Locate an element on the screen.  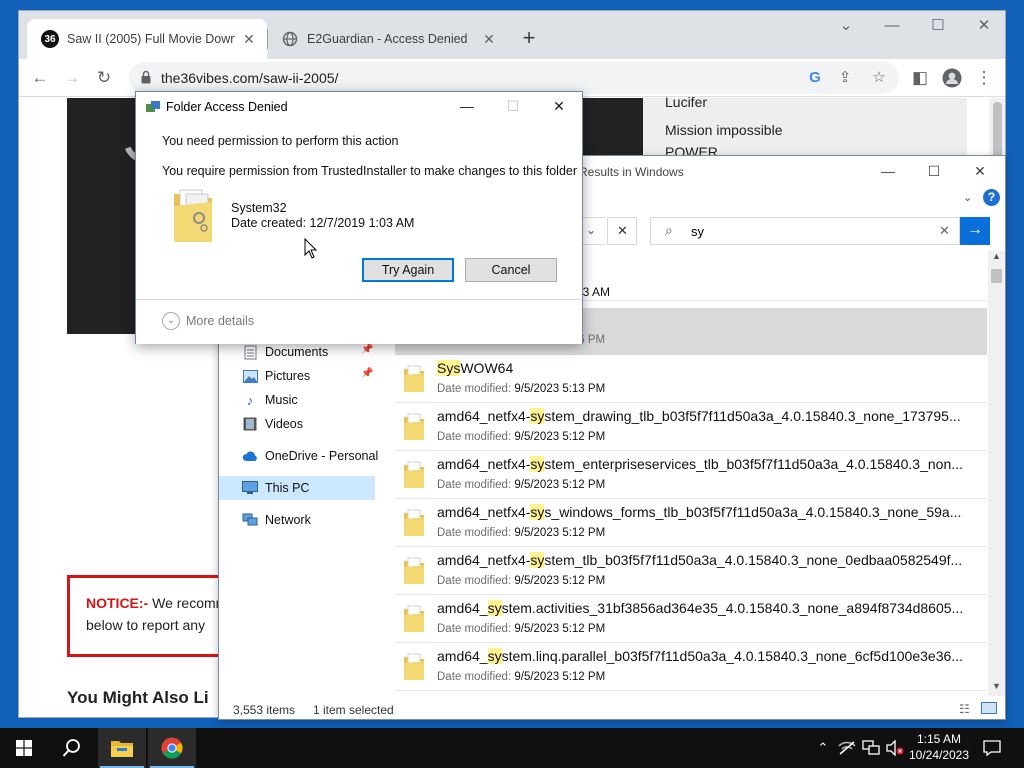
expand-ribbon-icon: ⌄ is located at coordinates (967, 197).